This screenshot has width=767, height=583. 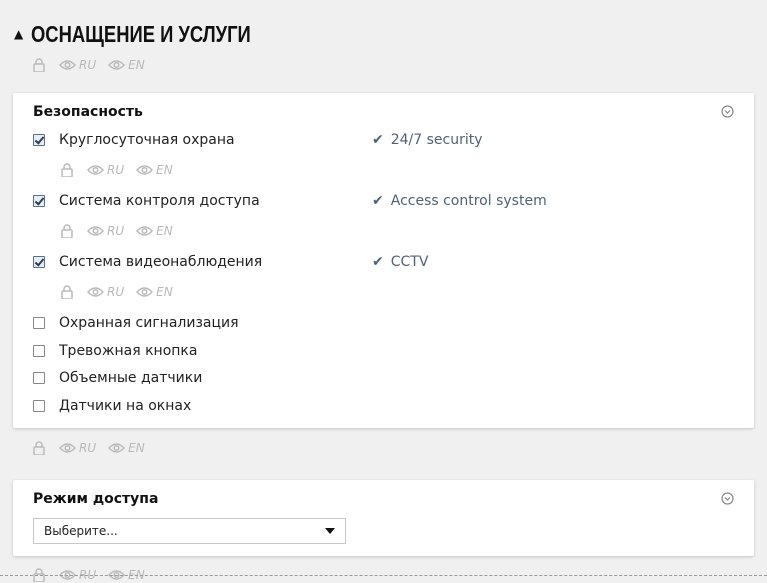 I want to click on translation-text: 24/7 security, so click(x=436, y=140).